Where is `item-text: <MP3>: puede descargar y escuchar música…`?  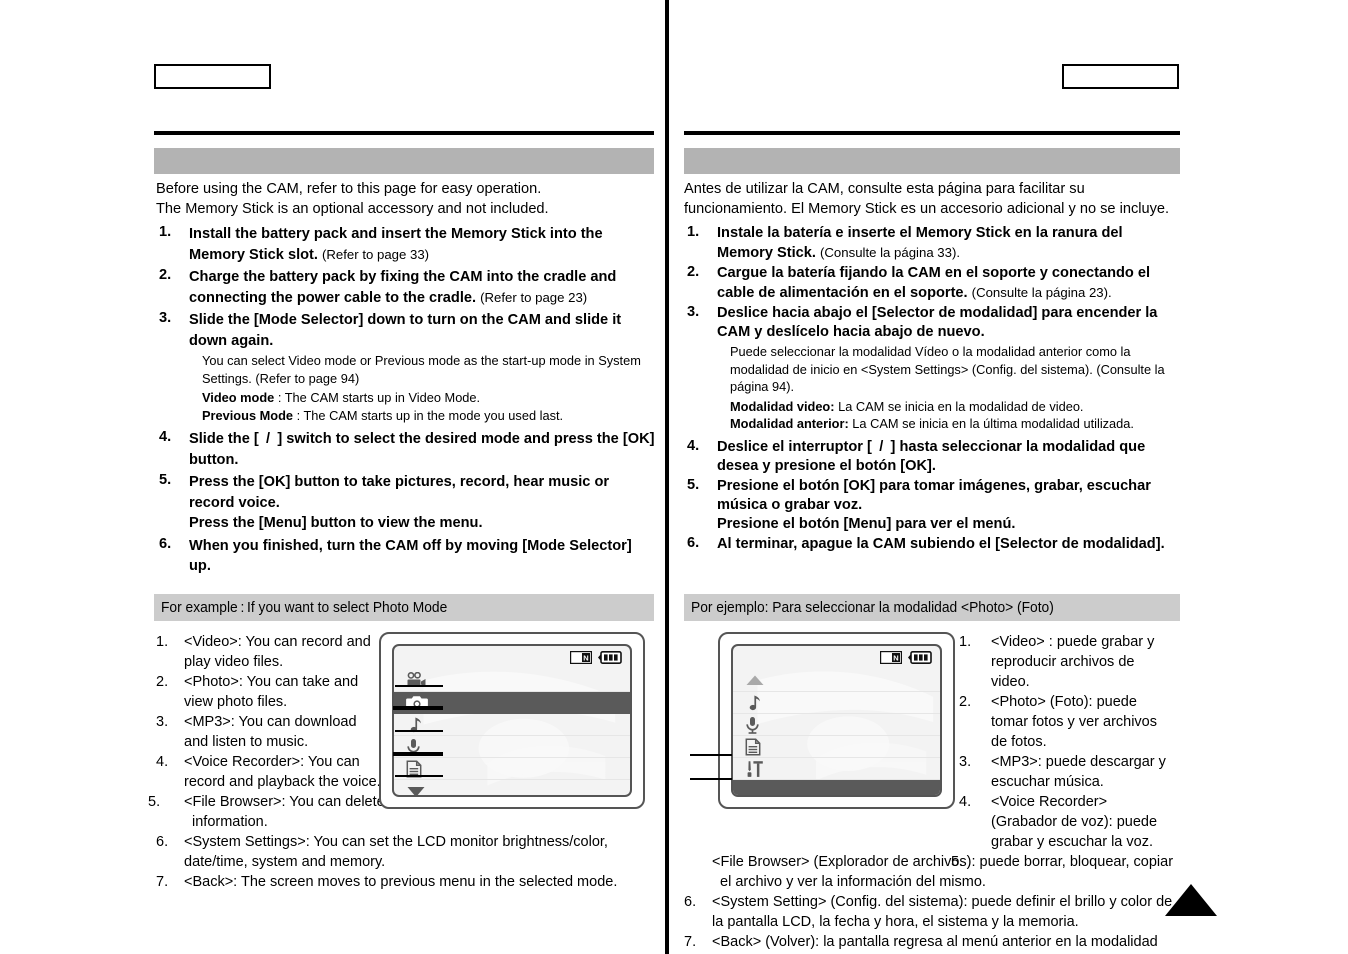 item-text: <MP3>: puede descargar y escuchar música… is located at coordinates (1078, 772).